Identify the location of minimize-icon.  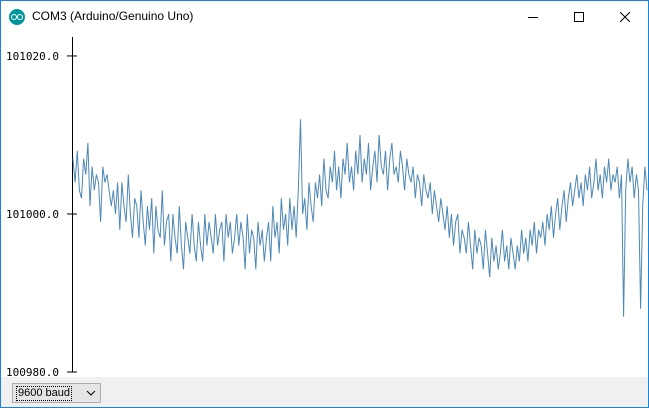
(533, 17).